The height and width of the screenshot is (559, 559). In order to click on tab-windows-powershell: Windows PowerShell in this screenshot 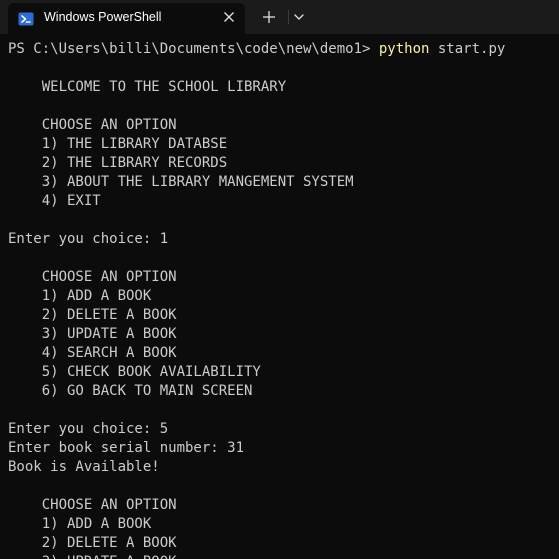, I will do `click(126, 18)`.